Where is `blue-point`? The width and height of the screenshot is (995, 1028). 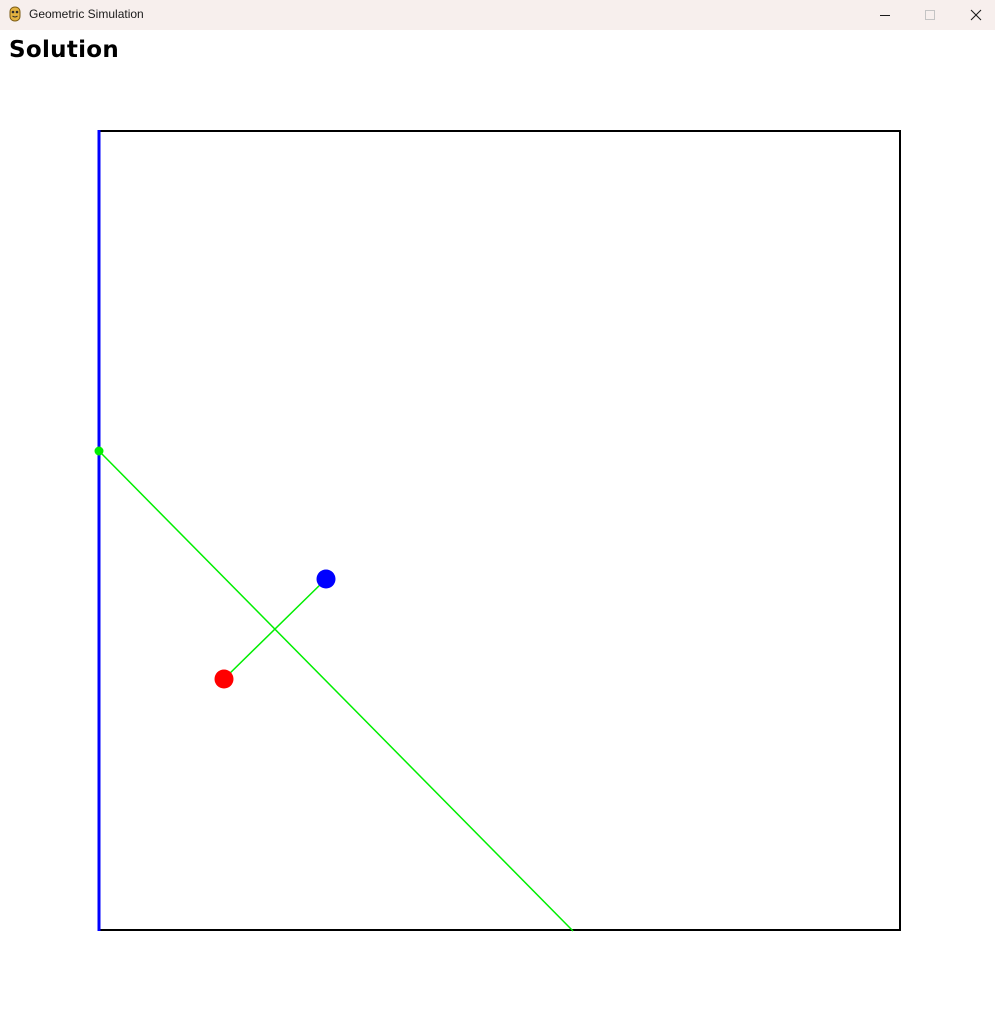 blue-point is located at coordinates (326, 579).